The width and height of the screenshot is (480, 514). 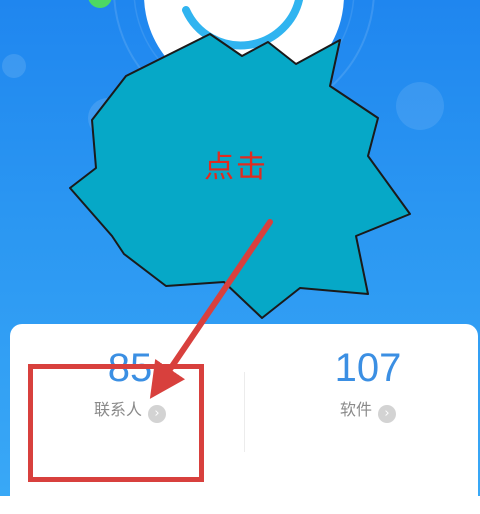 What do you see at coordinates (236, 167) in the screenshot?
I see `callout-label: 点击` at bounding box center [236, 167].